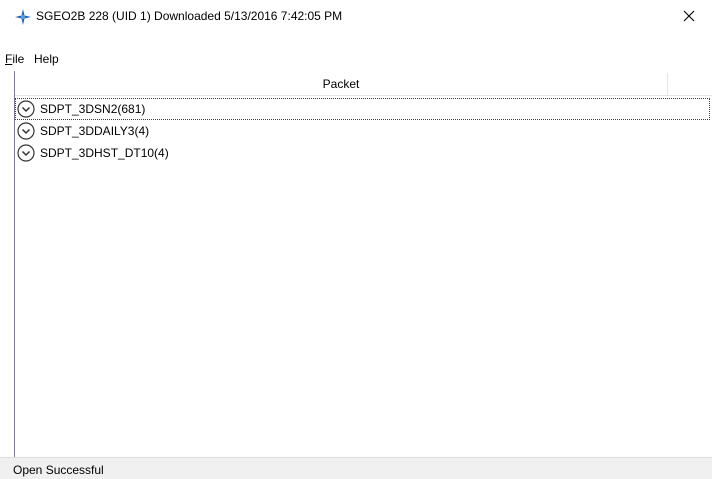 Image resolution: width=712 pixels, height=479 pixels. What do you see at coordinates (18, 59) in the screenshot?
I see `menu-file-rest: ile` at bounding box center [18, 59].